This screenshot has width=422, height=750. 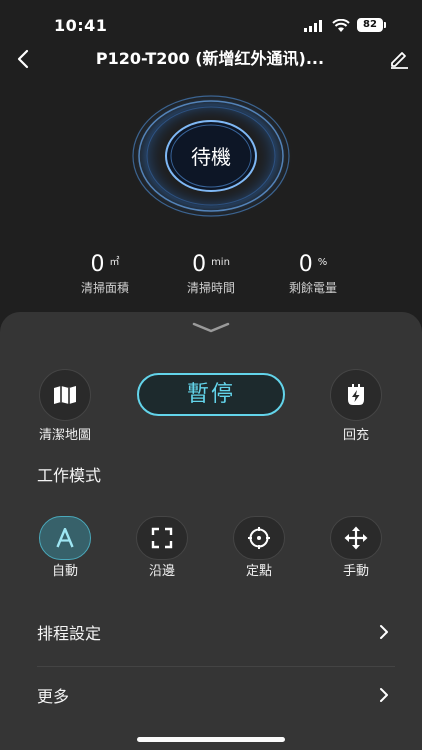 What do you see at coordinates (213, 632) in the screenshot?
I see `schedule-settings-row: 排程設定` at bounding box center [213, 632].